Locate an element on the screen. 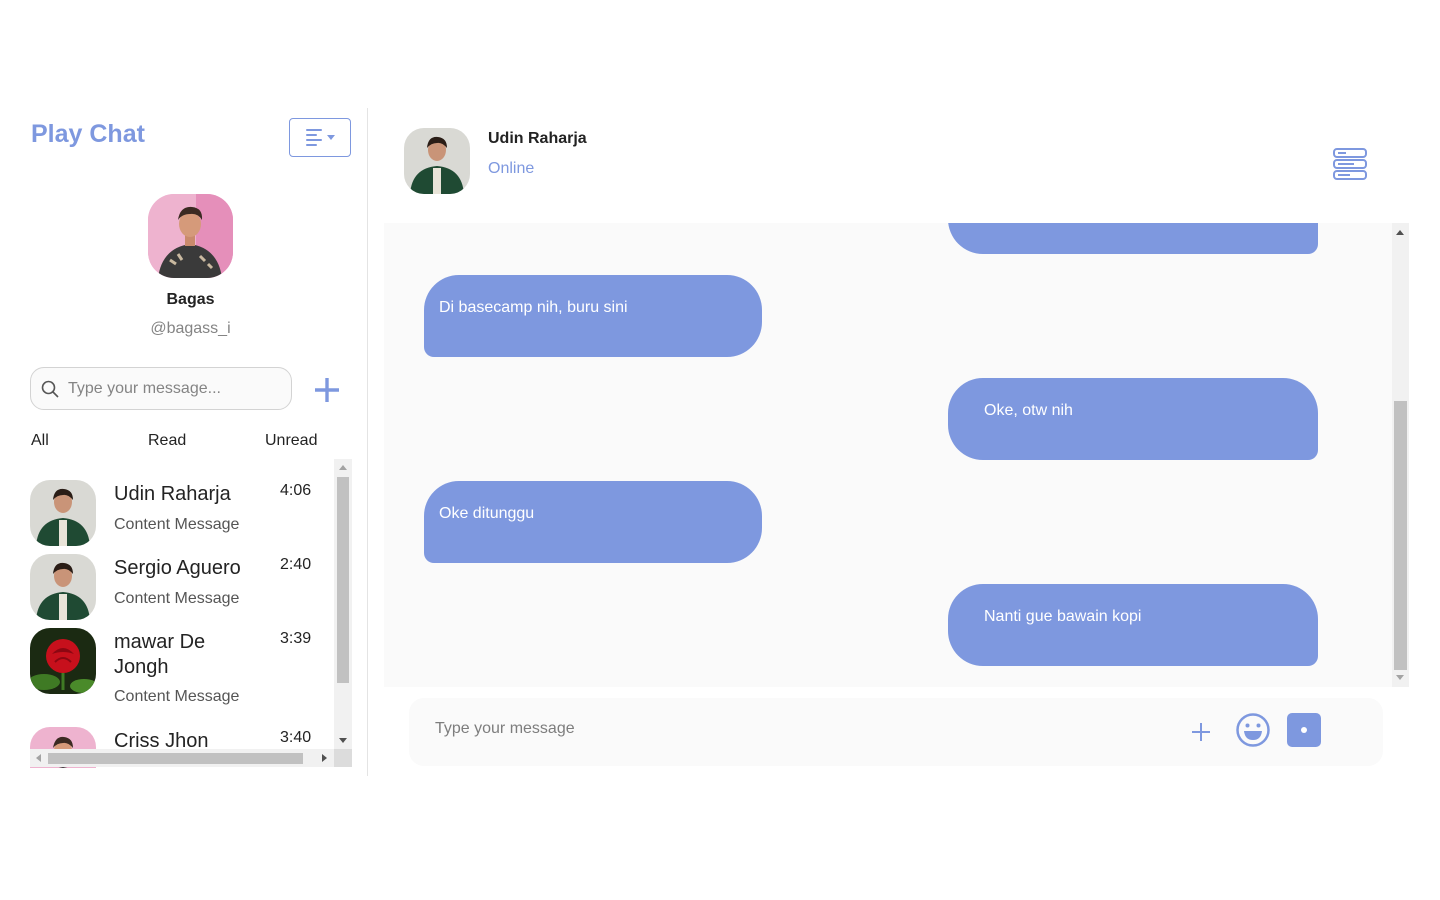 This screenshot has width=1440, height=900. contact-name: Sergio Aguero is located at coordinates (177, 568).